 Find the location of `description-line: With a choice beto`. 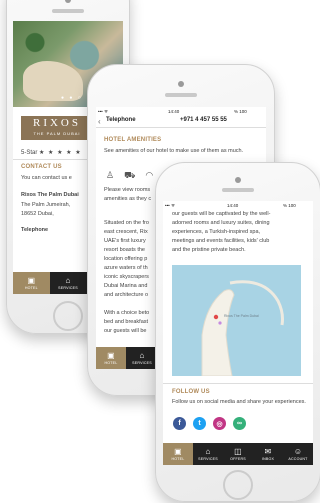

description-line: With a choice beto is located at coordinates (127, 313).